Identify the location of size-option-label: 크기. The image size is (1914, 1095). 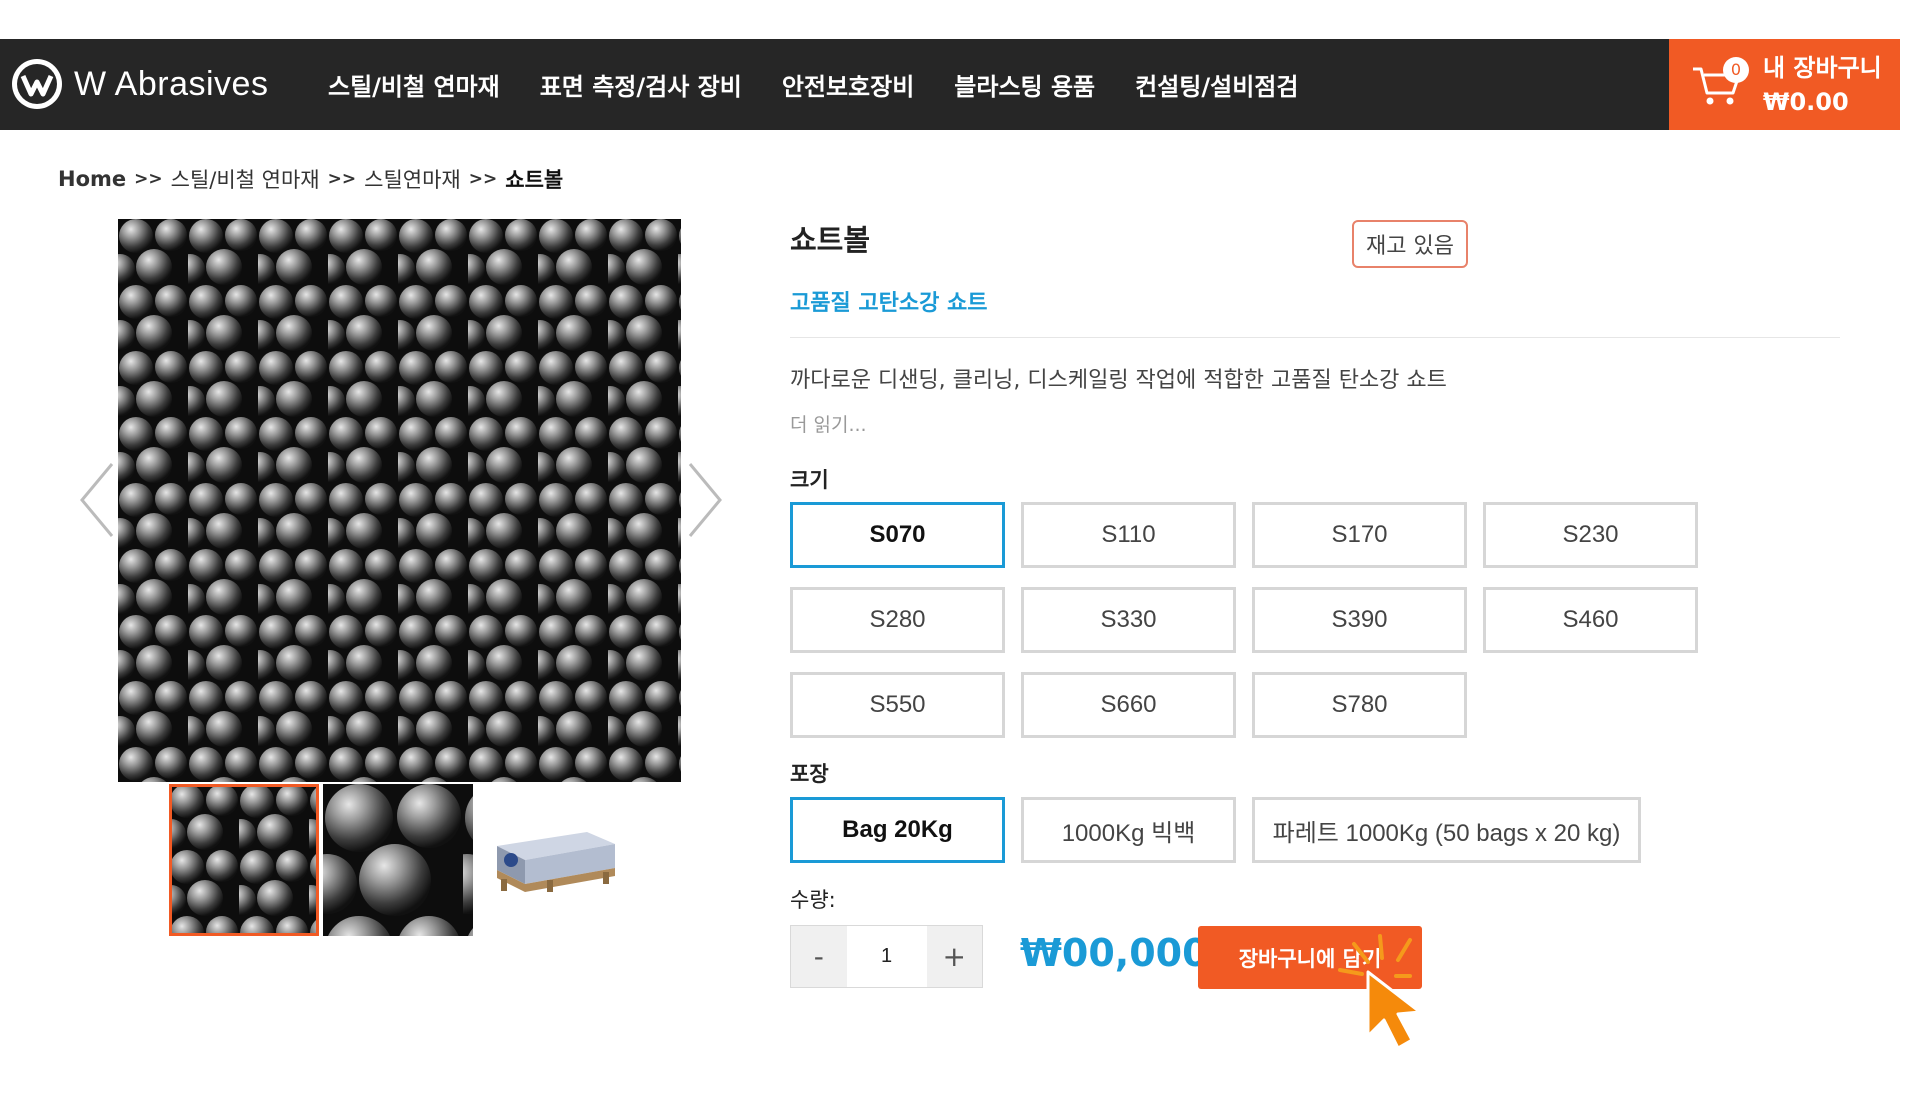
(809, 480).